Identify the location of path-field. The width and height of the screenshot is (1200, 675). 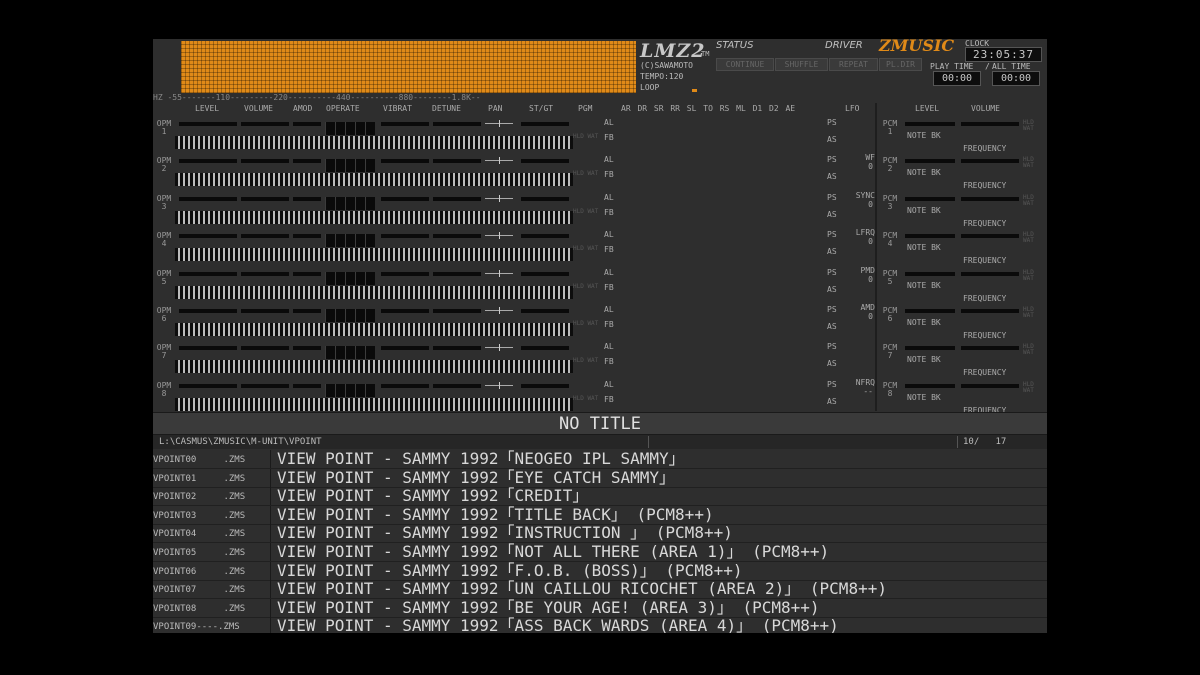
(803, 442).